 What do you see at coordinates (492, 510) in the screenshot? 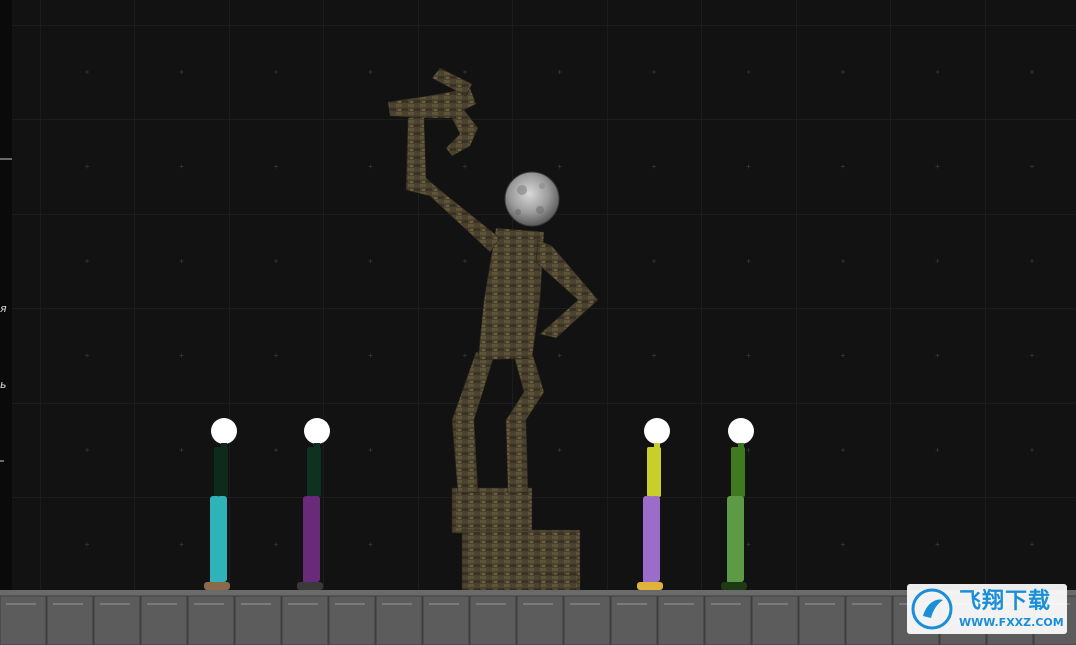
I see `statue-pedestal-top` at bounding box center [492, 510].